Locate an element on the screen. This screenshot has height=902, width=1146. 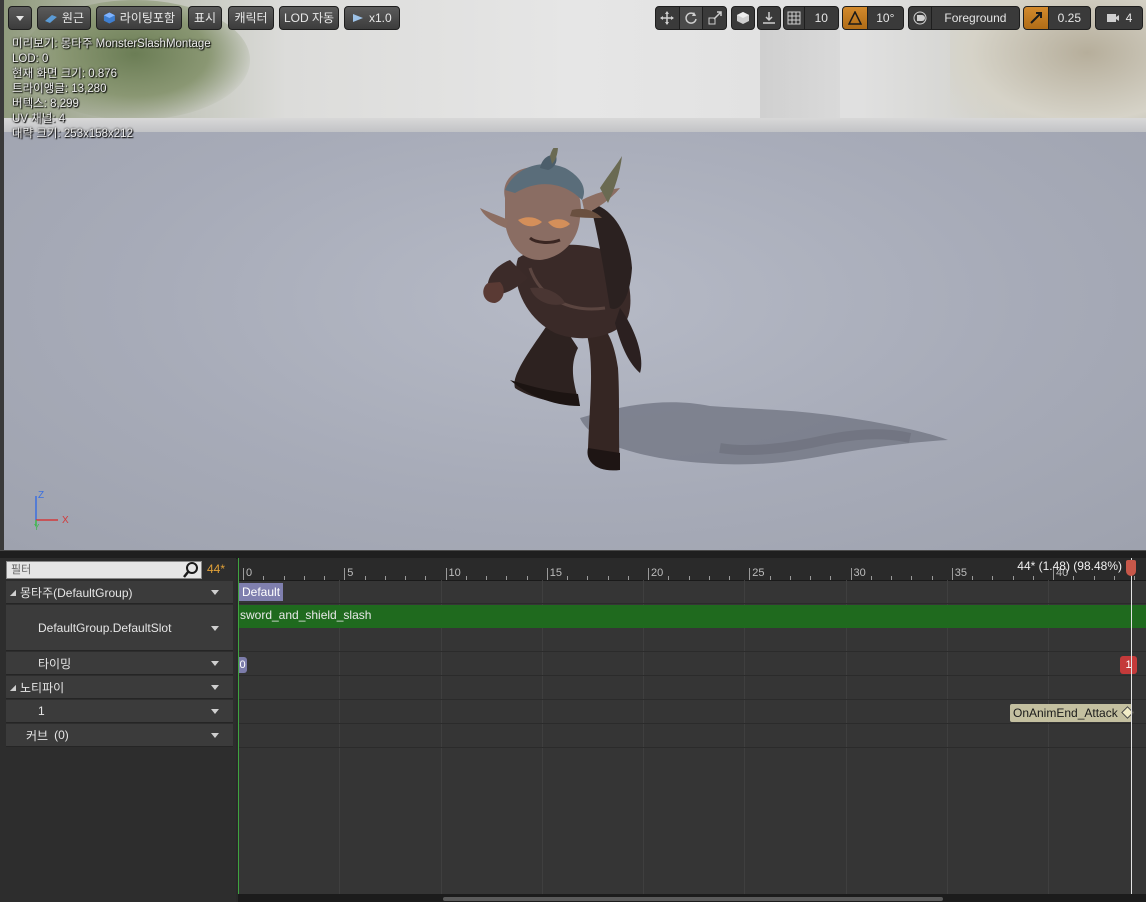
ruler-tick-label: 20 is located at coordinates (657, 573).